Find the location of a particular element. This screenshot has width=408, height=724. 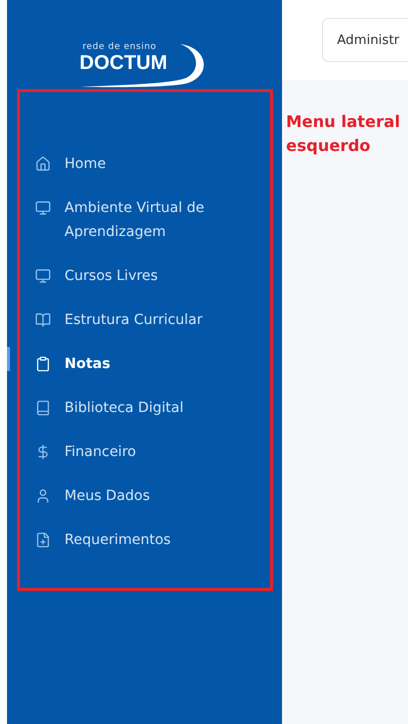

menu-item: Biblioteca Digital is located at coordinates (145, 408).